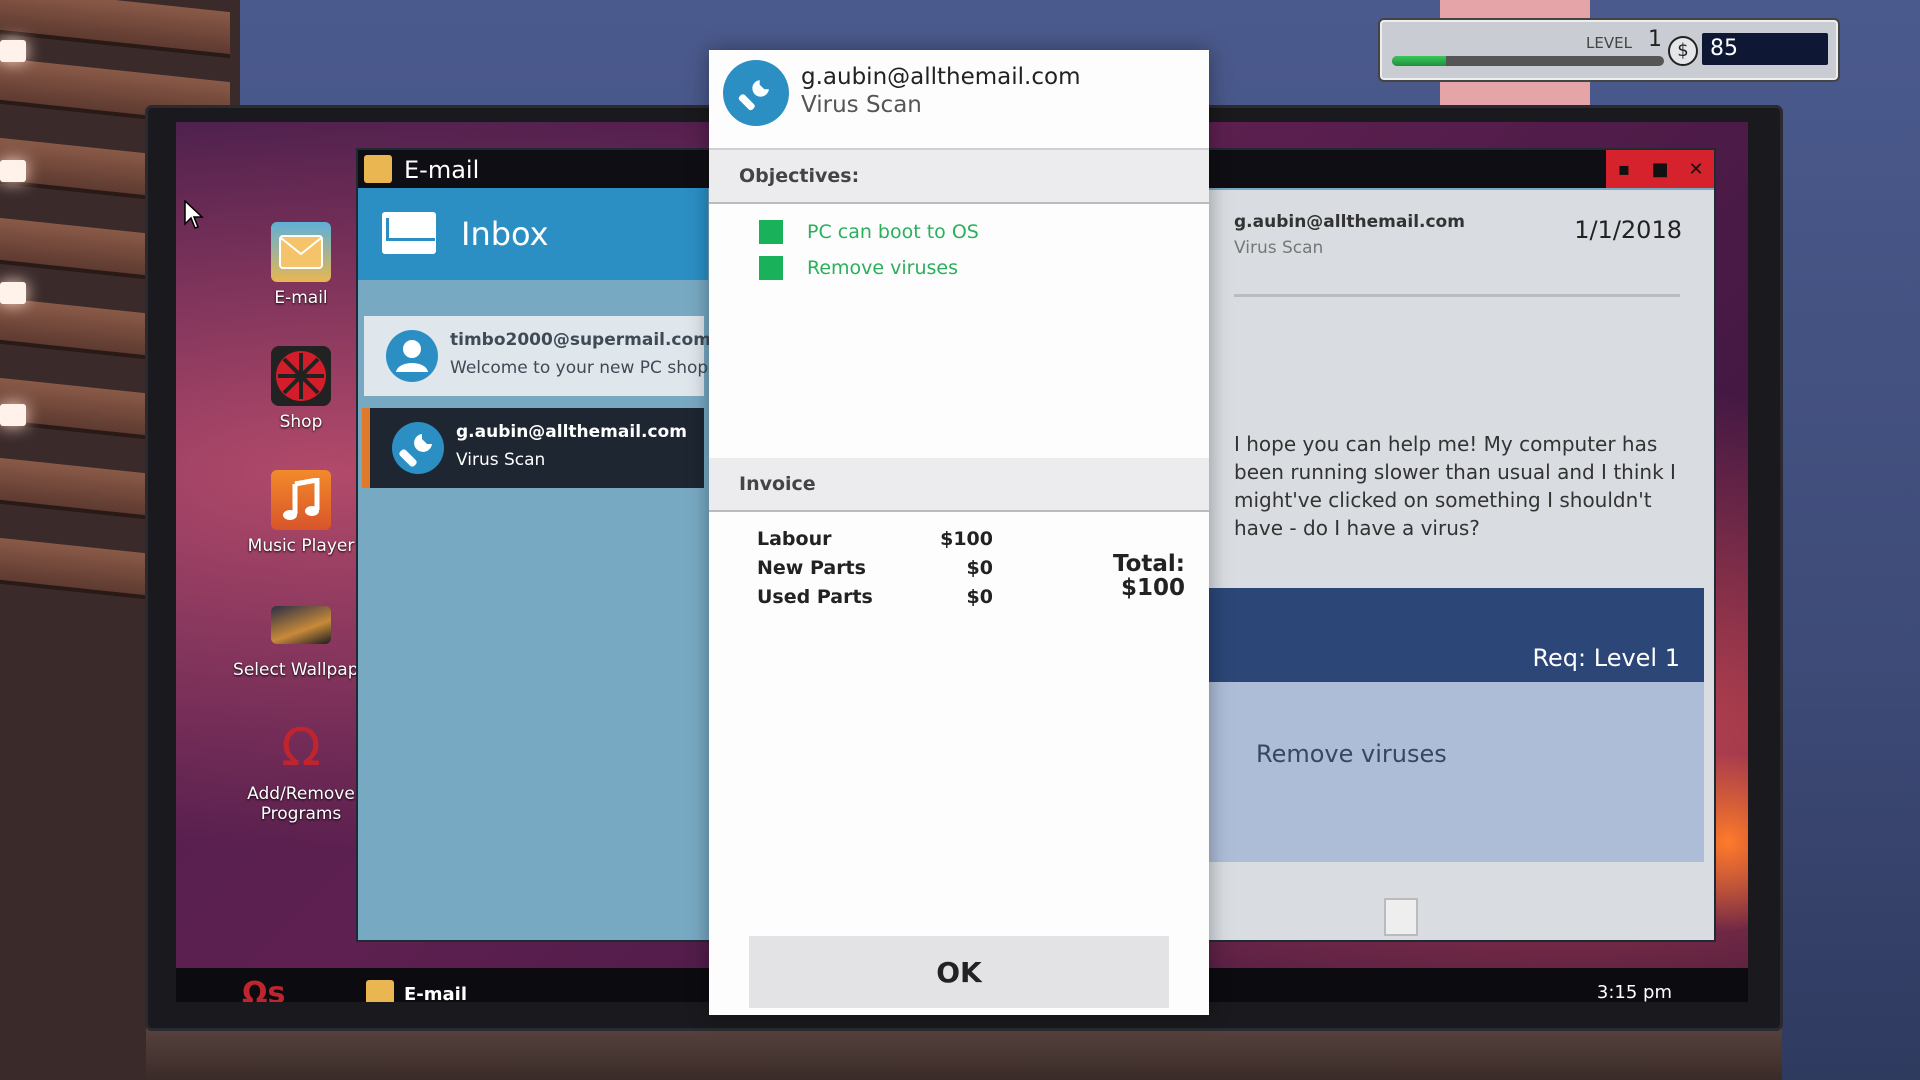 Image resolution: width=1920 pixels, height=1080 pixels. What do you see at coordinates (301, 625) in the screenshot?
I see `wallpaper-icon` at bounding box center [301, 625].